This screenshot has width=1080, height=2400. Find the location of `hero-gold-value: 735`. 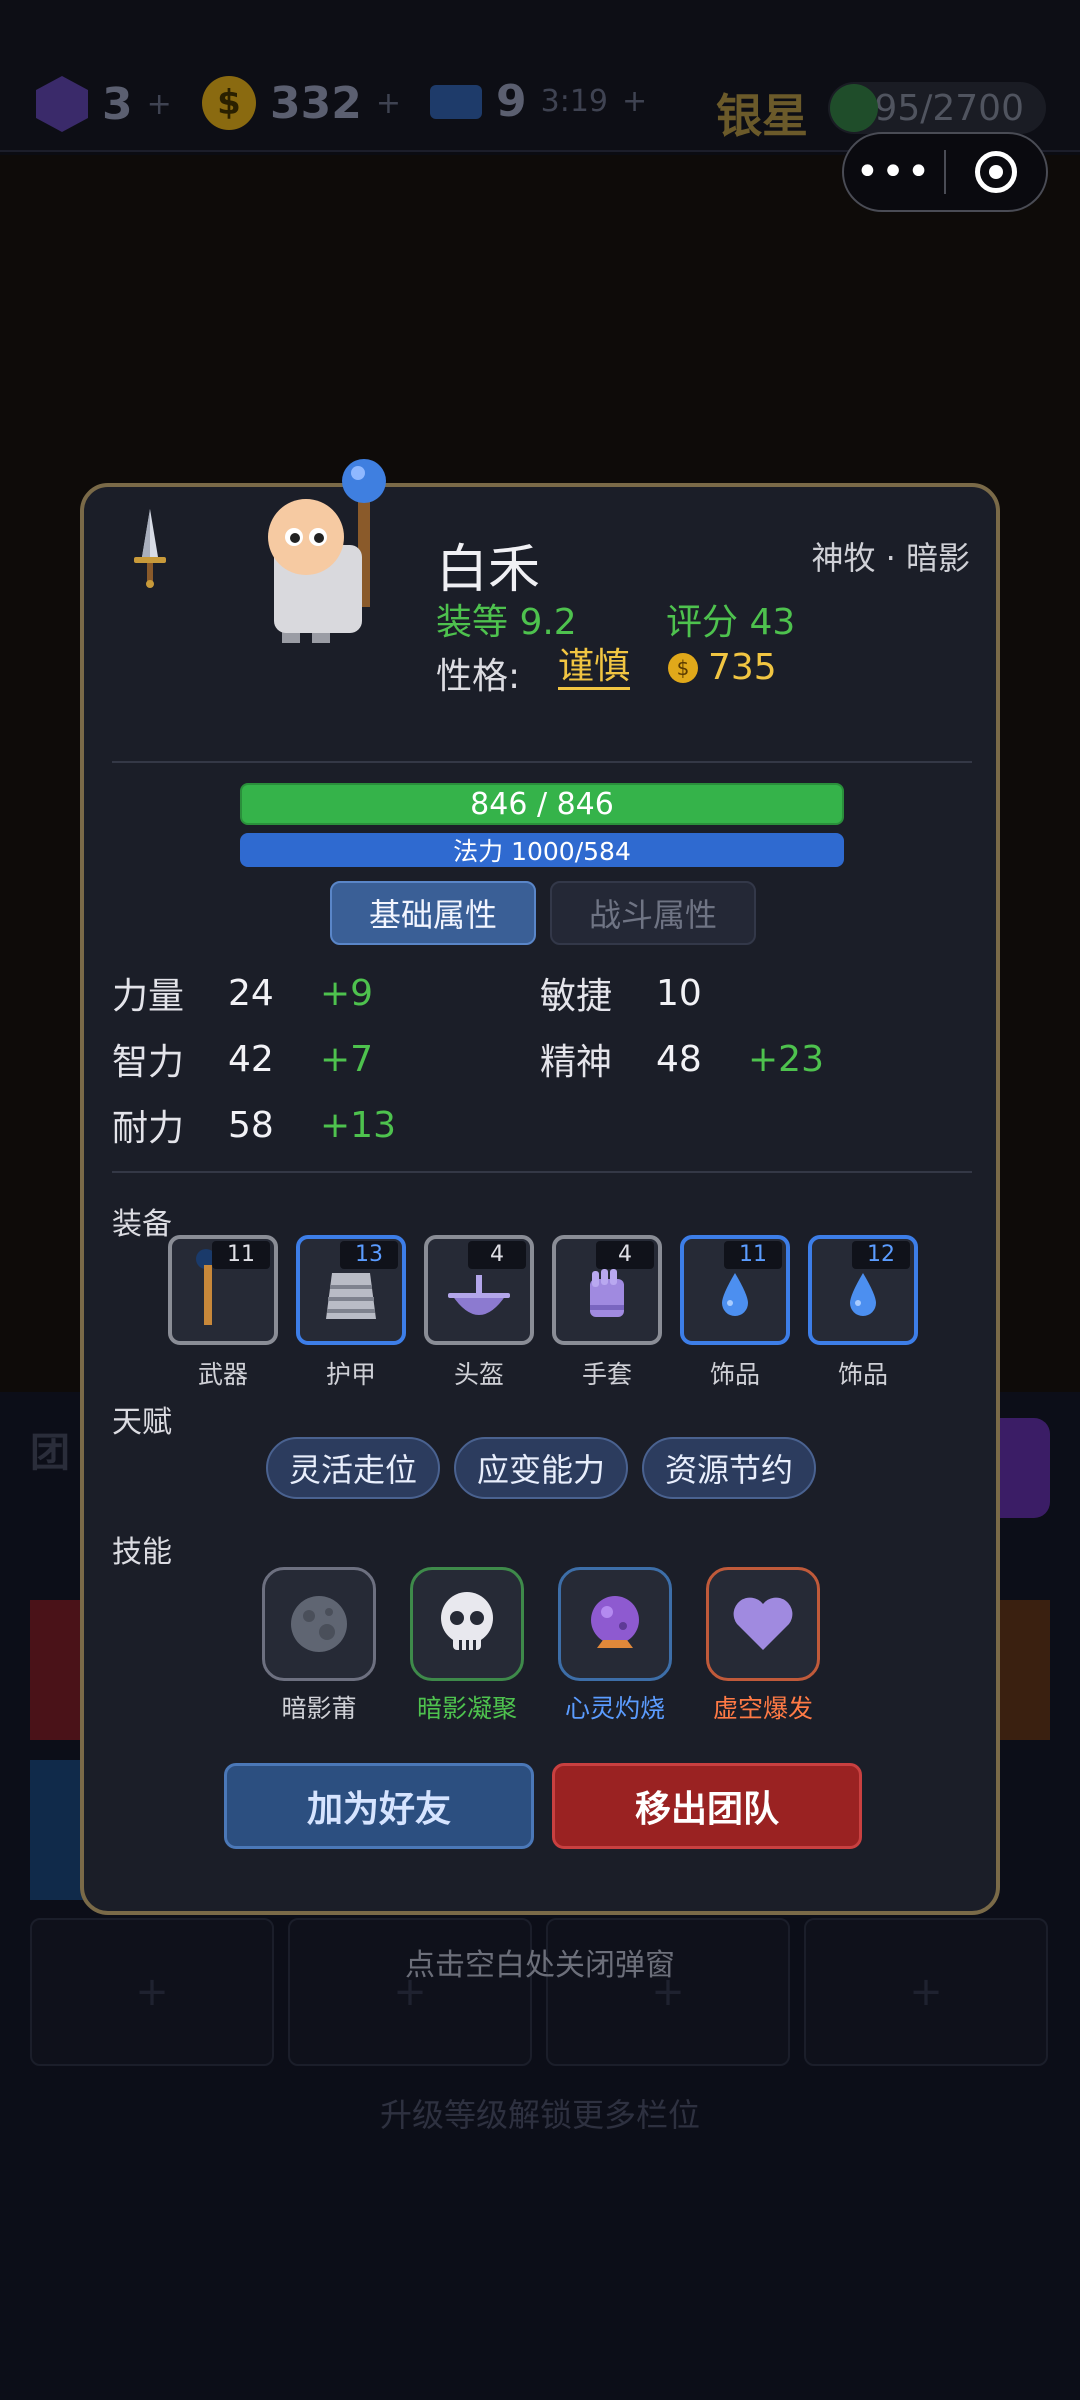

hero-gold-value: 735 is located at coordinates (742, 667).